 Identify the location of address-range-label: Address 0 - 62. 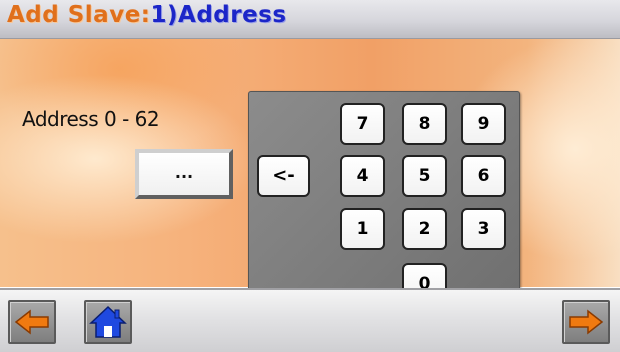
(91, 119).